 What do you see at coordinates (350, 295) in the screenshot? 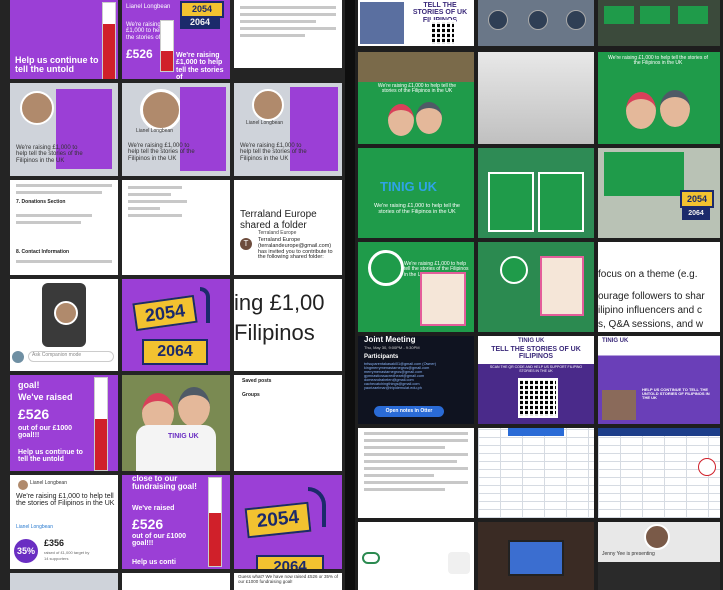
I see `panel-divider` at bounding box center [350, 295].